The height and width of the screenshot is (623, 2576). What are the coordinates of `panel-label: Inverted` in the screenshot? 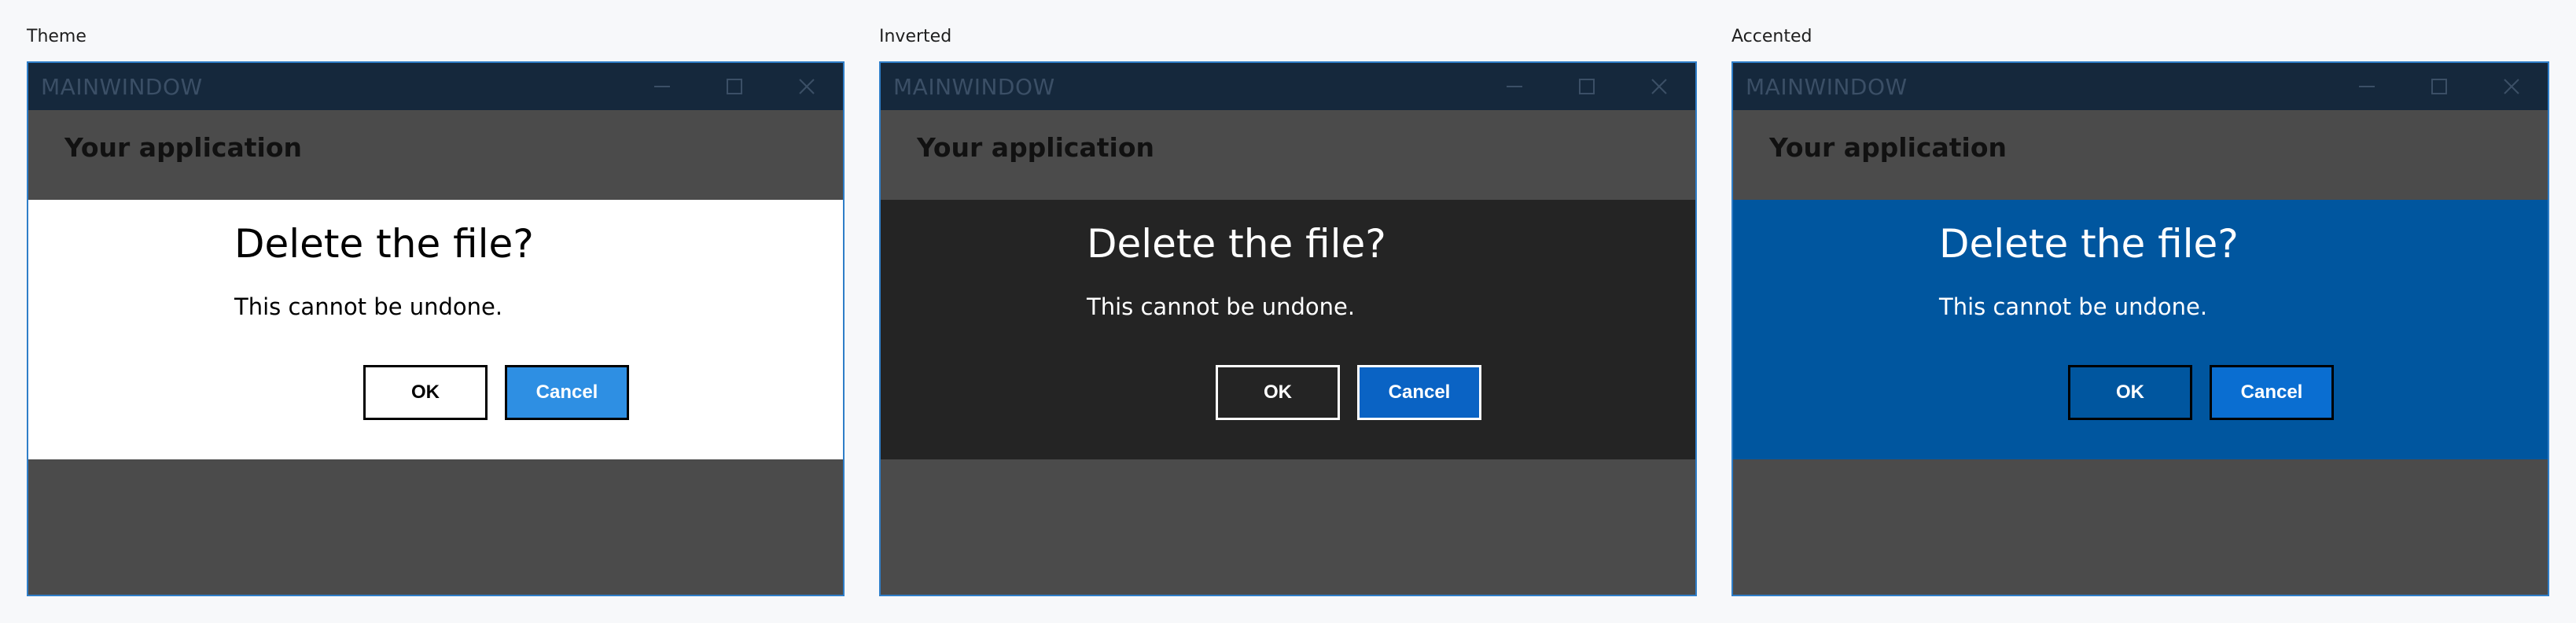 It's located at (915, 37).